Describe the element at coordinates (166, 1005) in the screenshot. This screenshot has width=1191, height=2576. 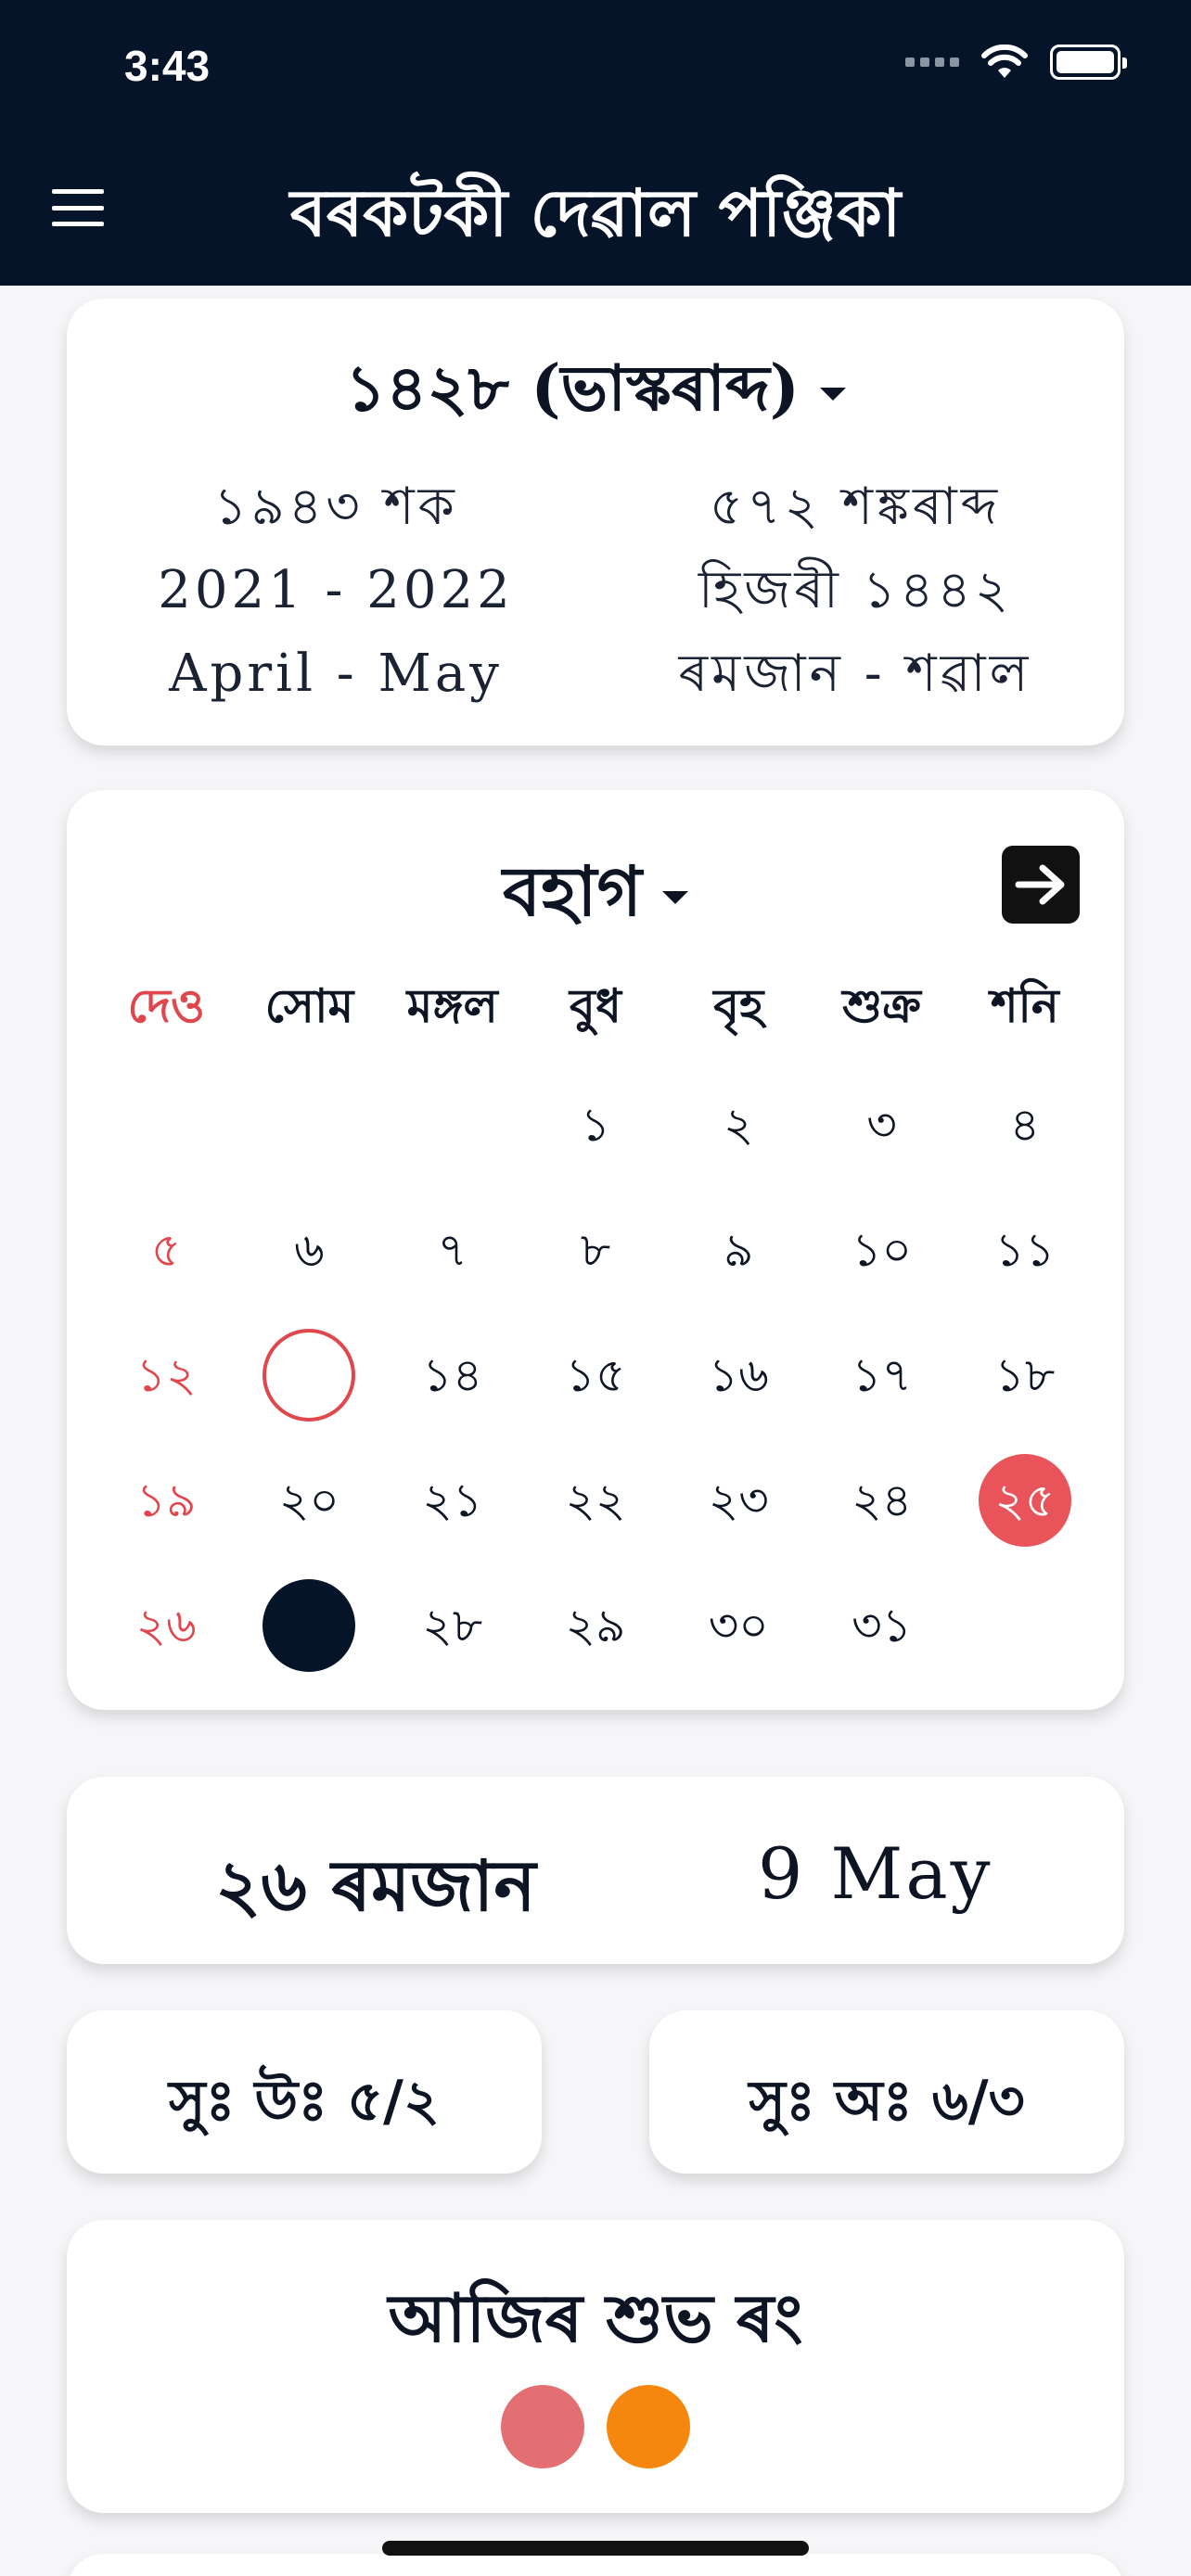
I see `weekday-label: দেও` at that location.